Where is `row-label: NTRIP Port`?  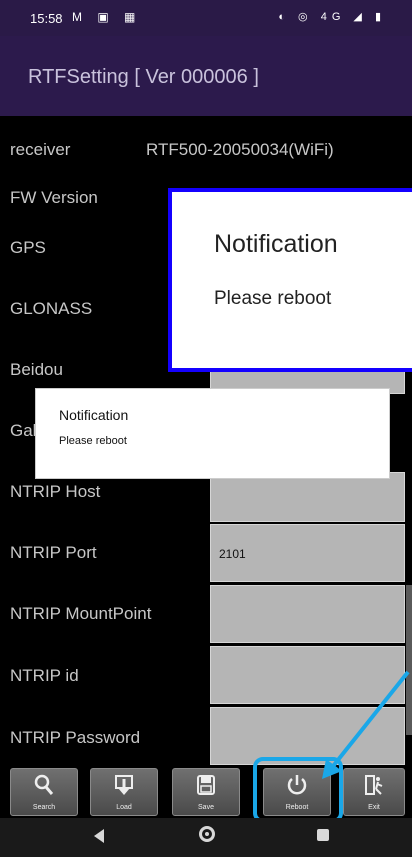
row-label: NTRIP Port is located at coordinates (53, 552).